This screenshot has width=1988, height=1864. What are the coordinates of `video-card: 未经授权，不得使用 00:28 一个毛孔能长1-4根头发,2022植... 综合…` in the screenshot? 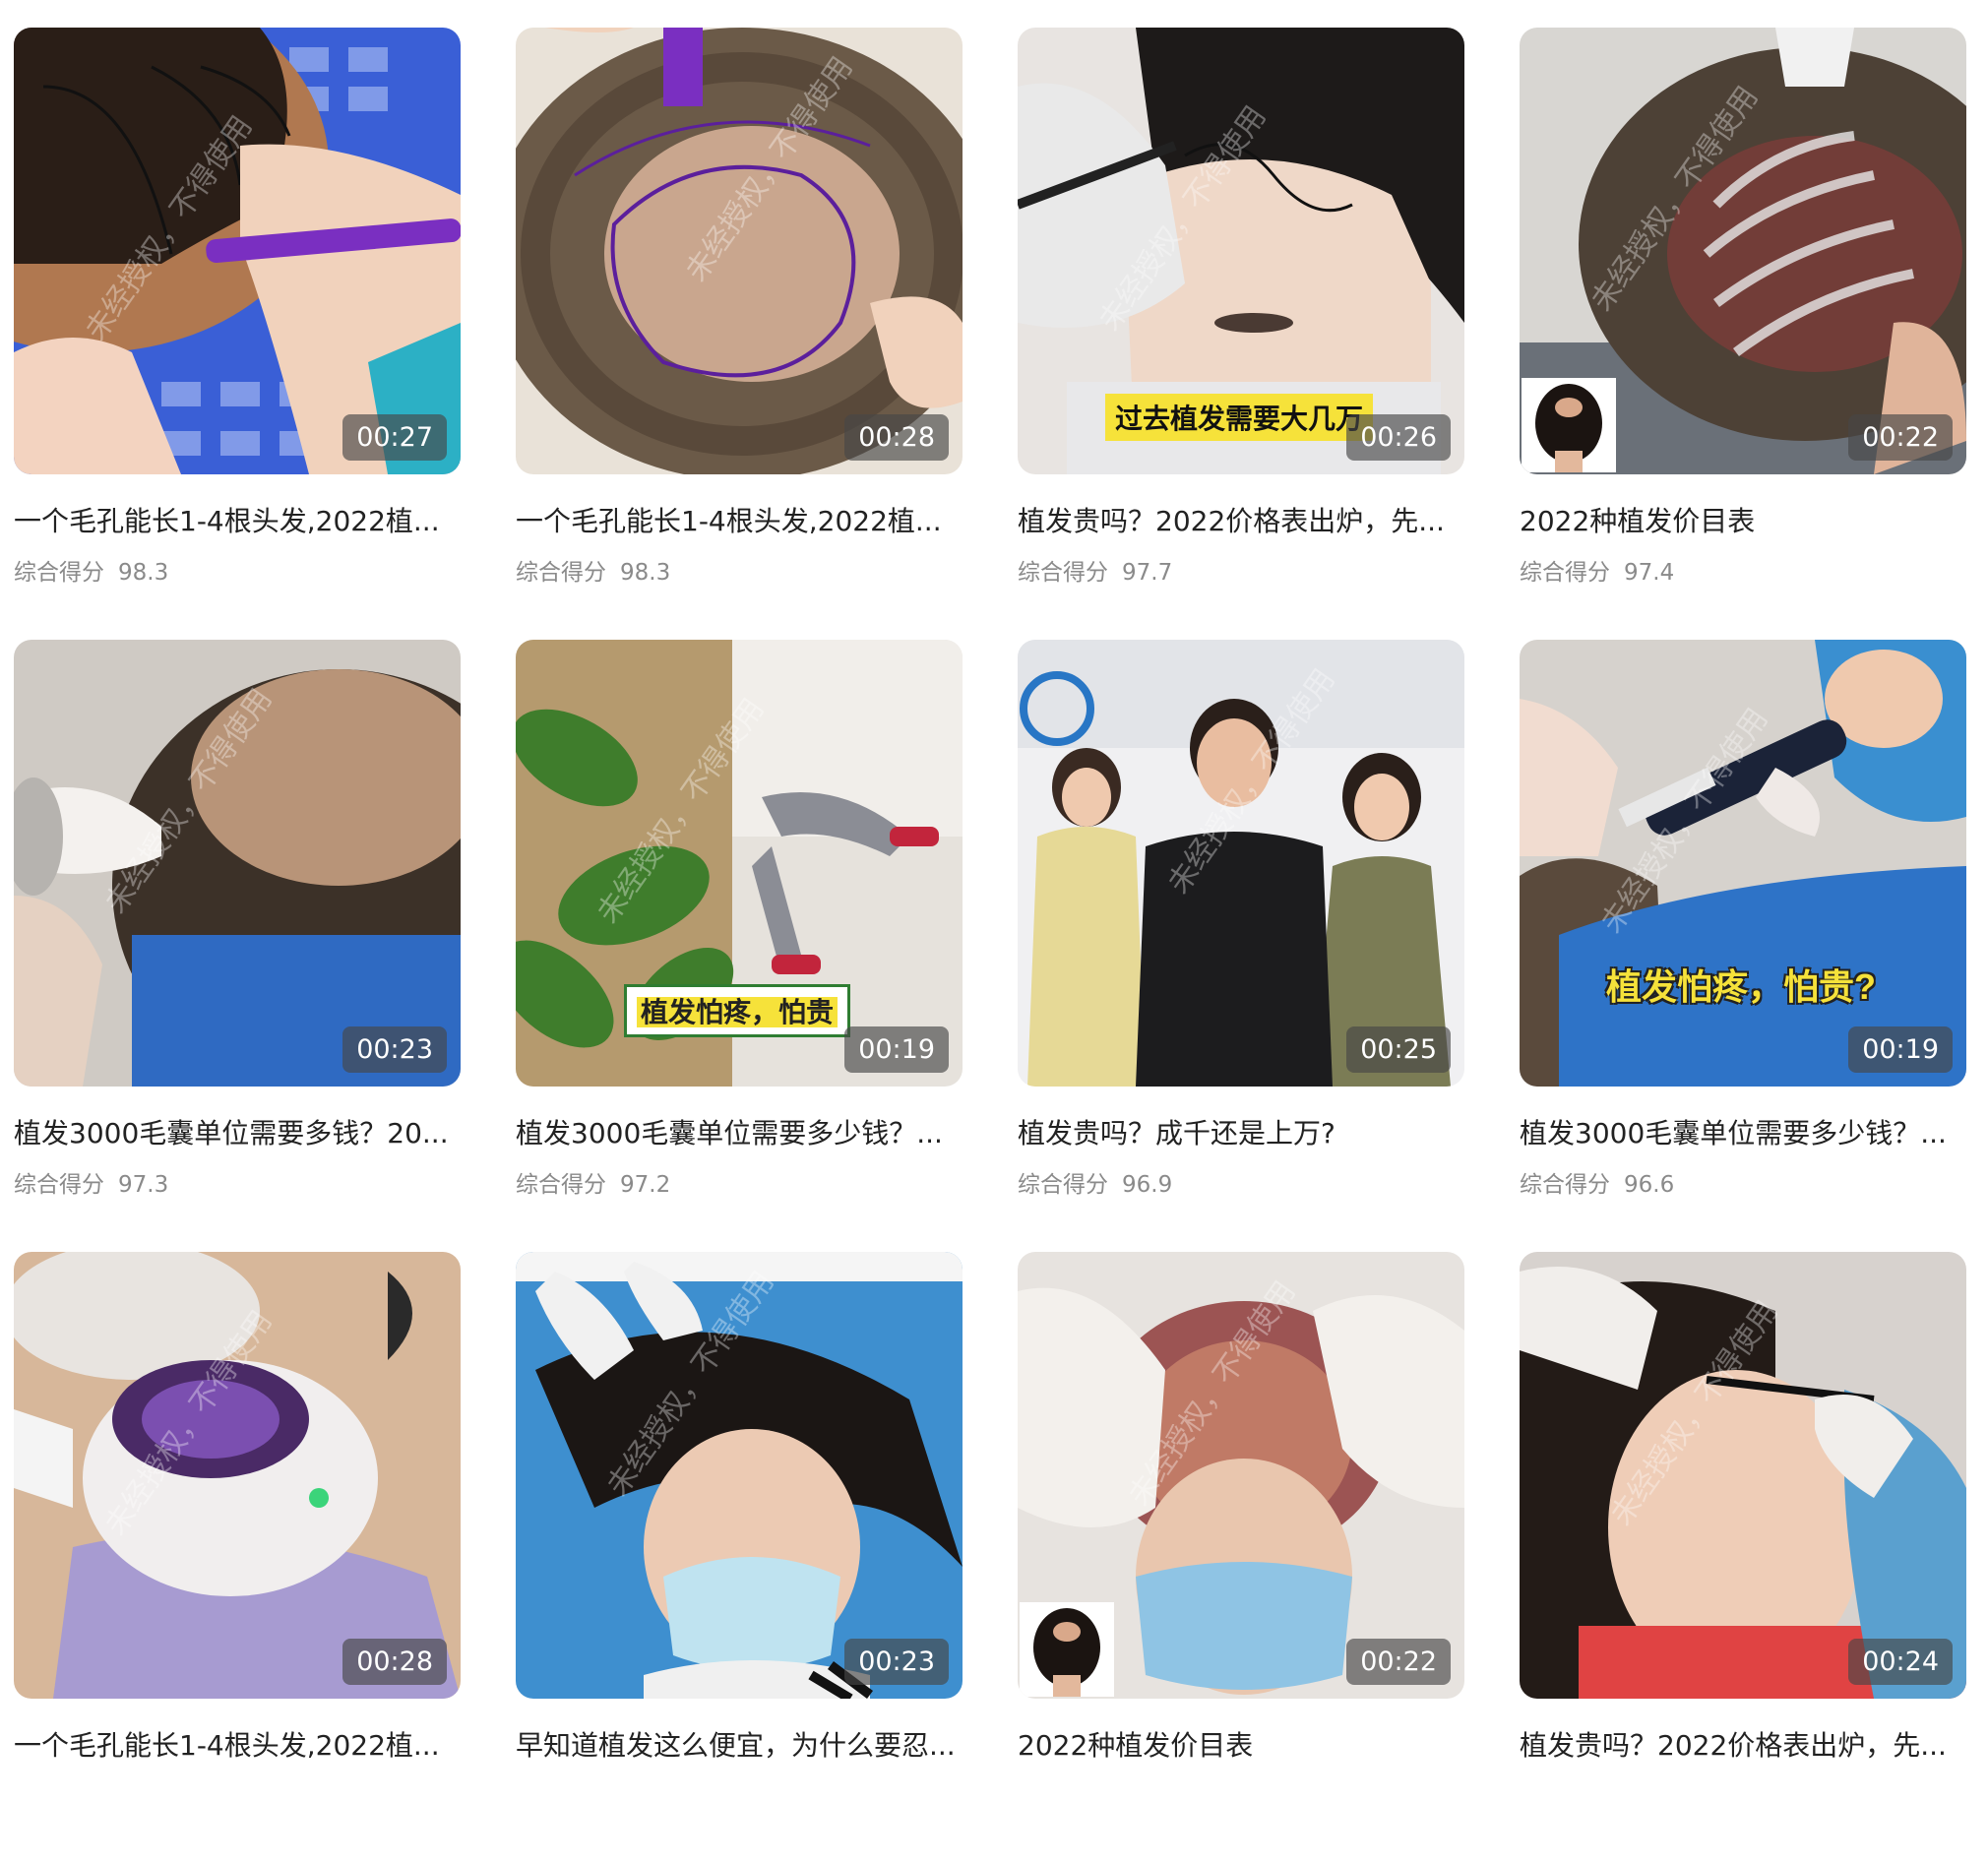 It's located at (740, 334).